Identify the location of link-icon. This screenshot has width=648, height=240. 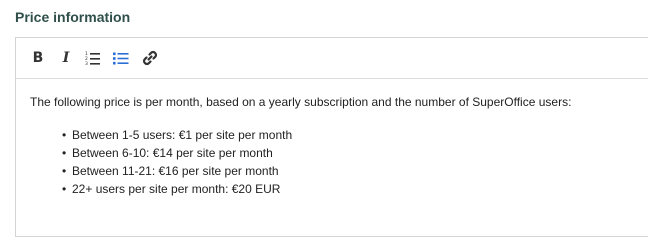
(150, 58).